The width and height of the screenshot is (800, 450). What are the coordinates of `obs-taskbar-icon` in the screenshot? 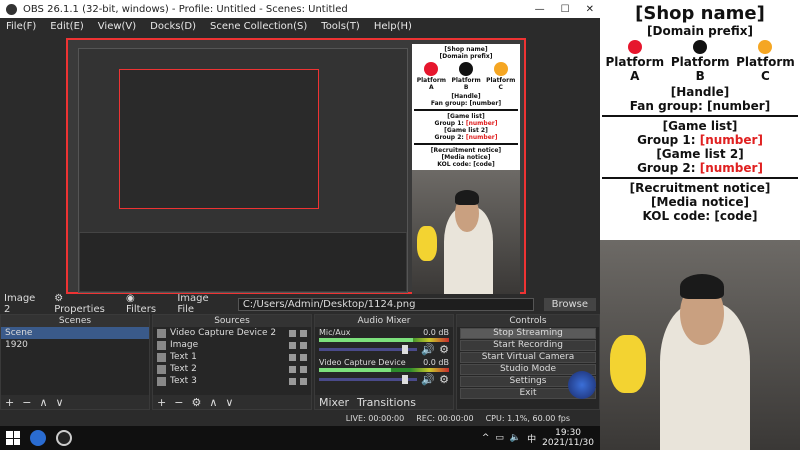 It's located at (64, 438).